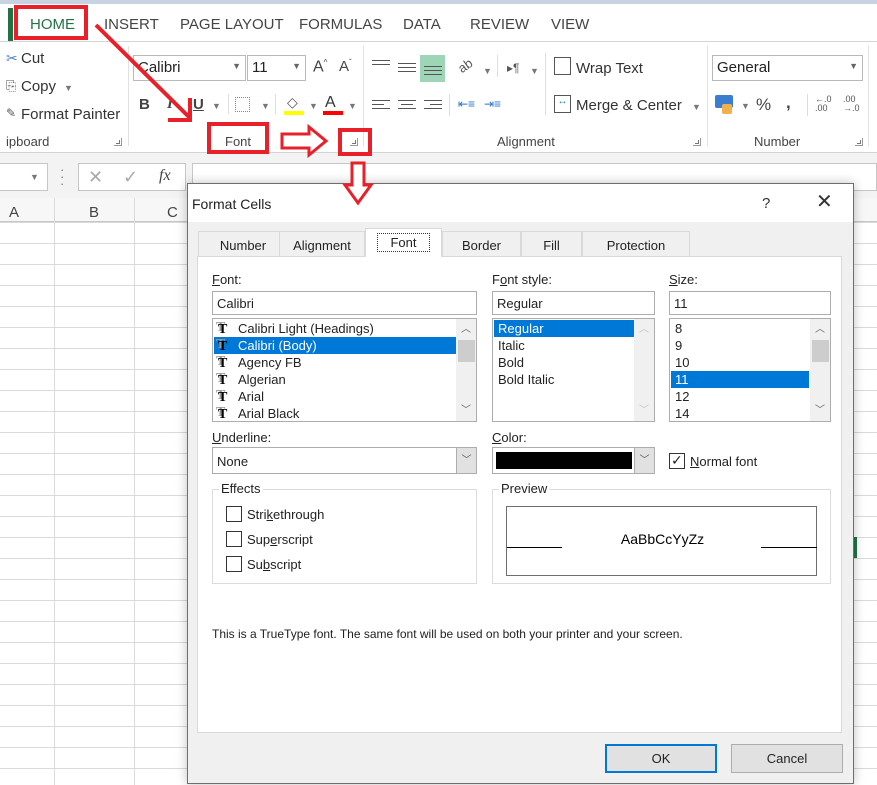  What do you see at coordinates (355, 142) in the screenshot?
I see `annotation-launcher-box` at bounding box center [355, 142].